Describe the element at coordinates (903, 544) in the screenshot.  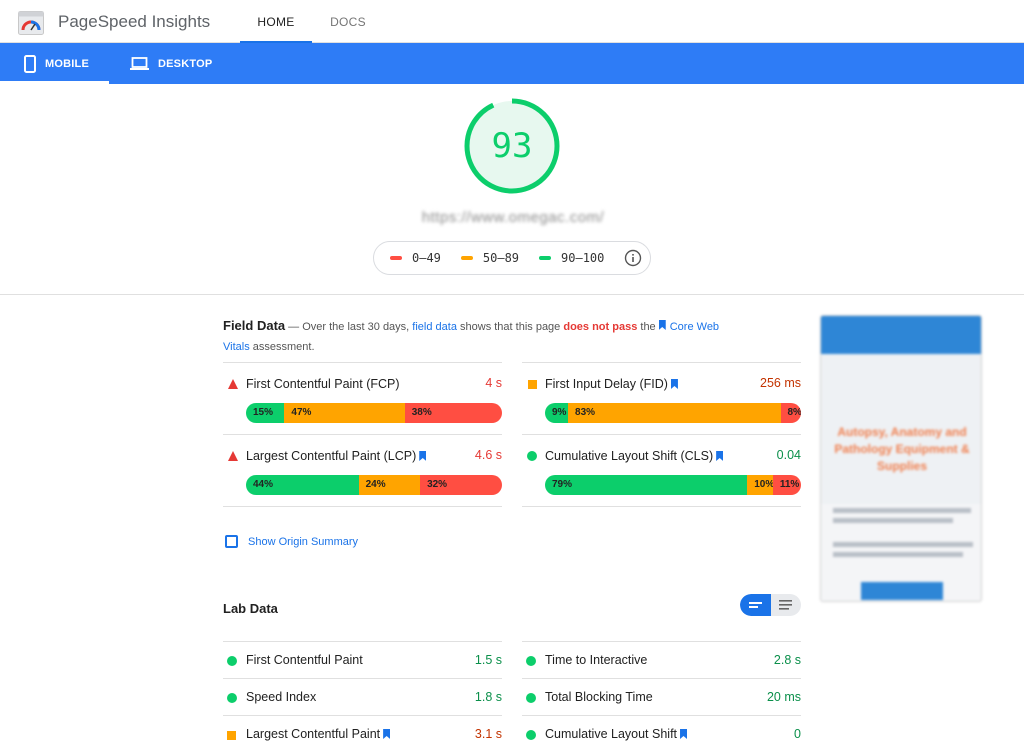
I see `thumb-text-line` at that location.